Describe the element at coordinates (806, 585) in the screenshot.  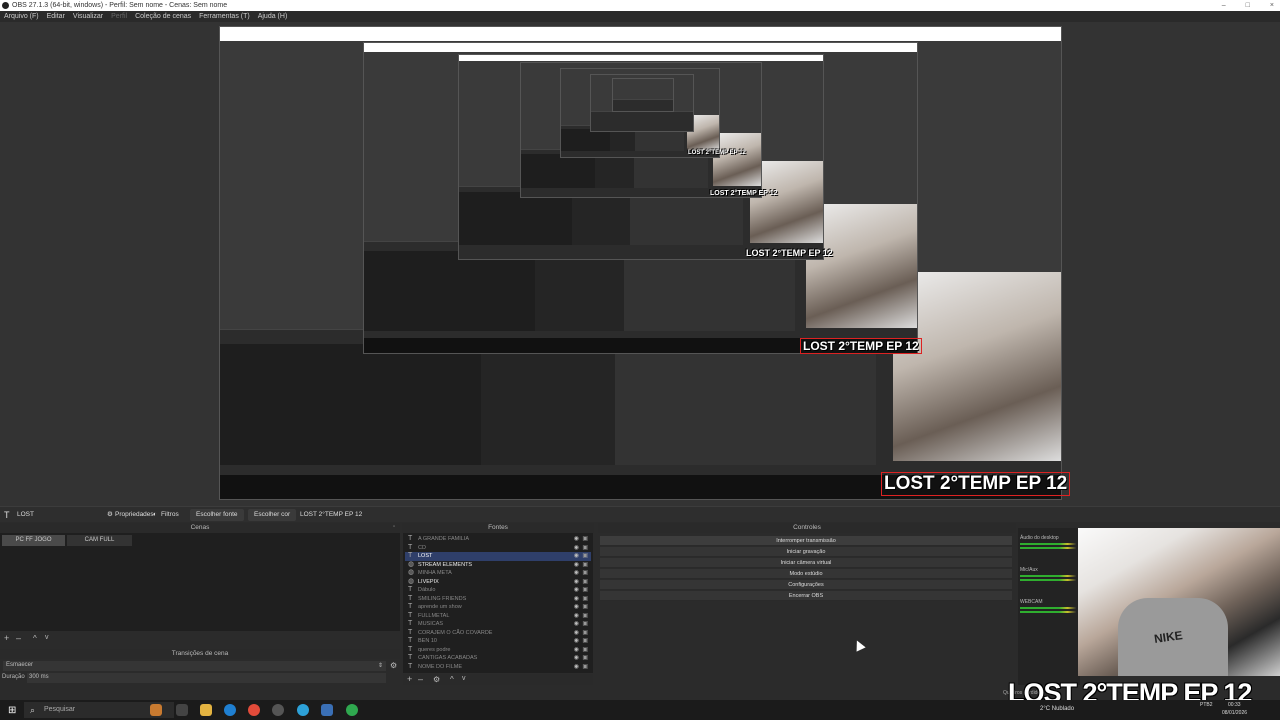
I see `settings-button: Configurações` at that location.